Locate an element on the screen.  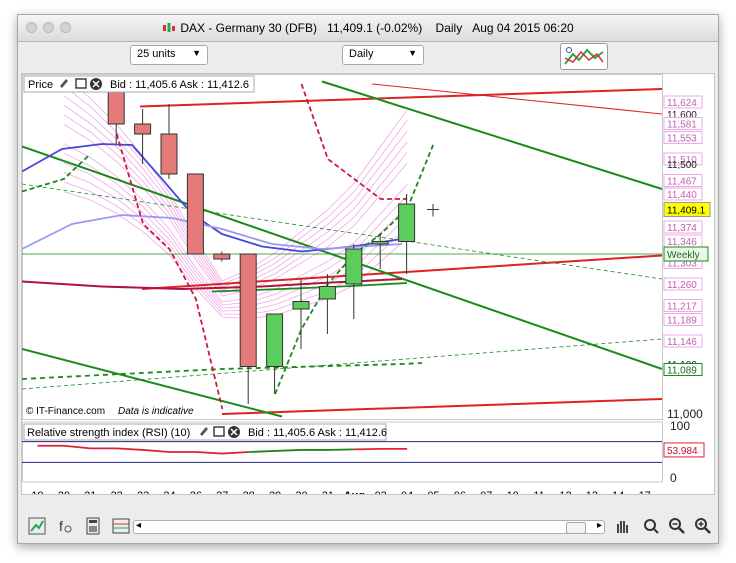
x-axis-label: 04 is located at coordinates (407, 492).